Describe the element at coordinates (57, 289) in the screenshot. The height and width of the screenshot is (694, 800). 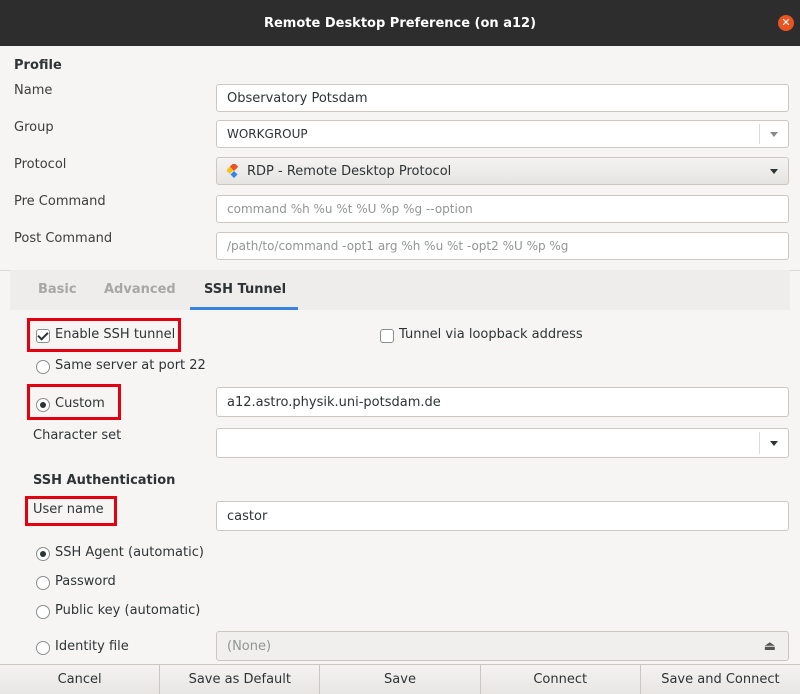
I see `tab-basic: Basic` at that location.